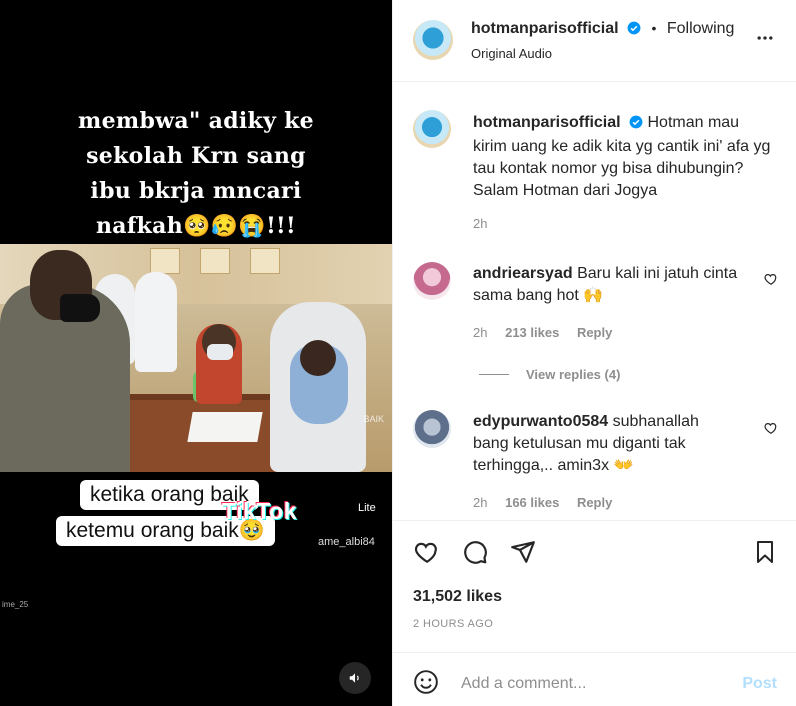  Describe the element at coordinates (701, 28) in the screenshot. I see `following-button: Following` at that location.